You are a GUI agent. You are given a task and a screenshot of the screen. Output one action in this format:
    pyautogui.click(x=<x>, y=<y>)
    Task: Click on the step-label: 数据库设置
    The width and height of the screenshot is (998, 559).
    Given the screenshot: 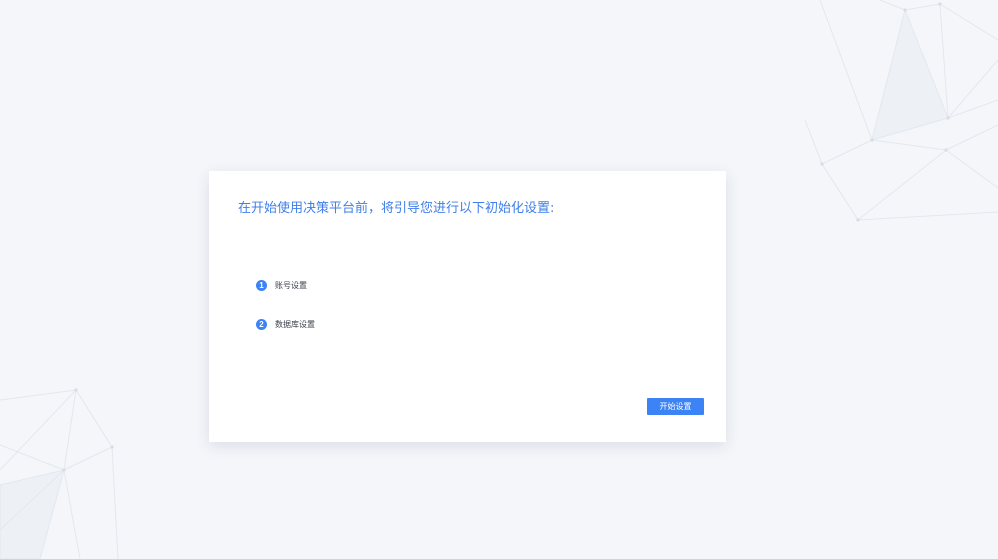 What is the action you would take?
    pyautogui.click(x=295, y=324)
    